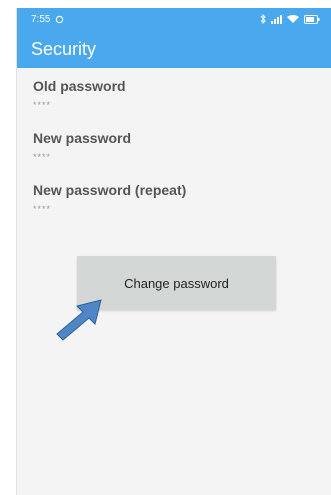 The height and width of the screenshot is (495, 331). I want to click on bluetooth-icon, so click(263, 19).